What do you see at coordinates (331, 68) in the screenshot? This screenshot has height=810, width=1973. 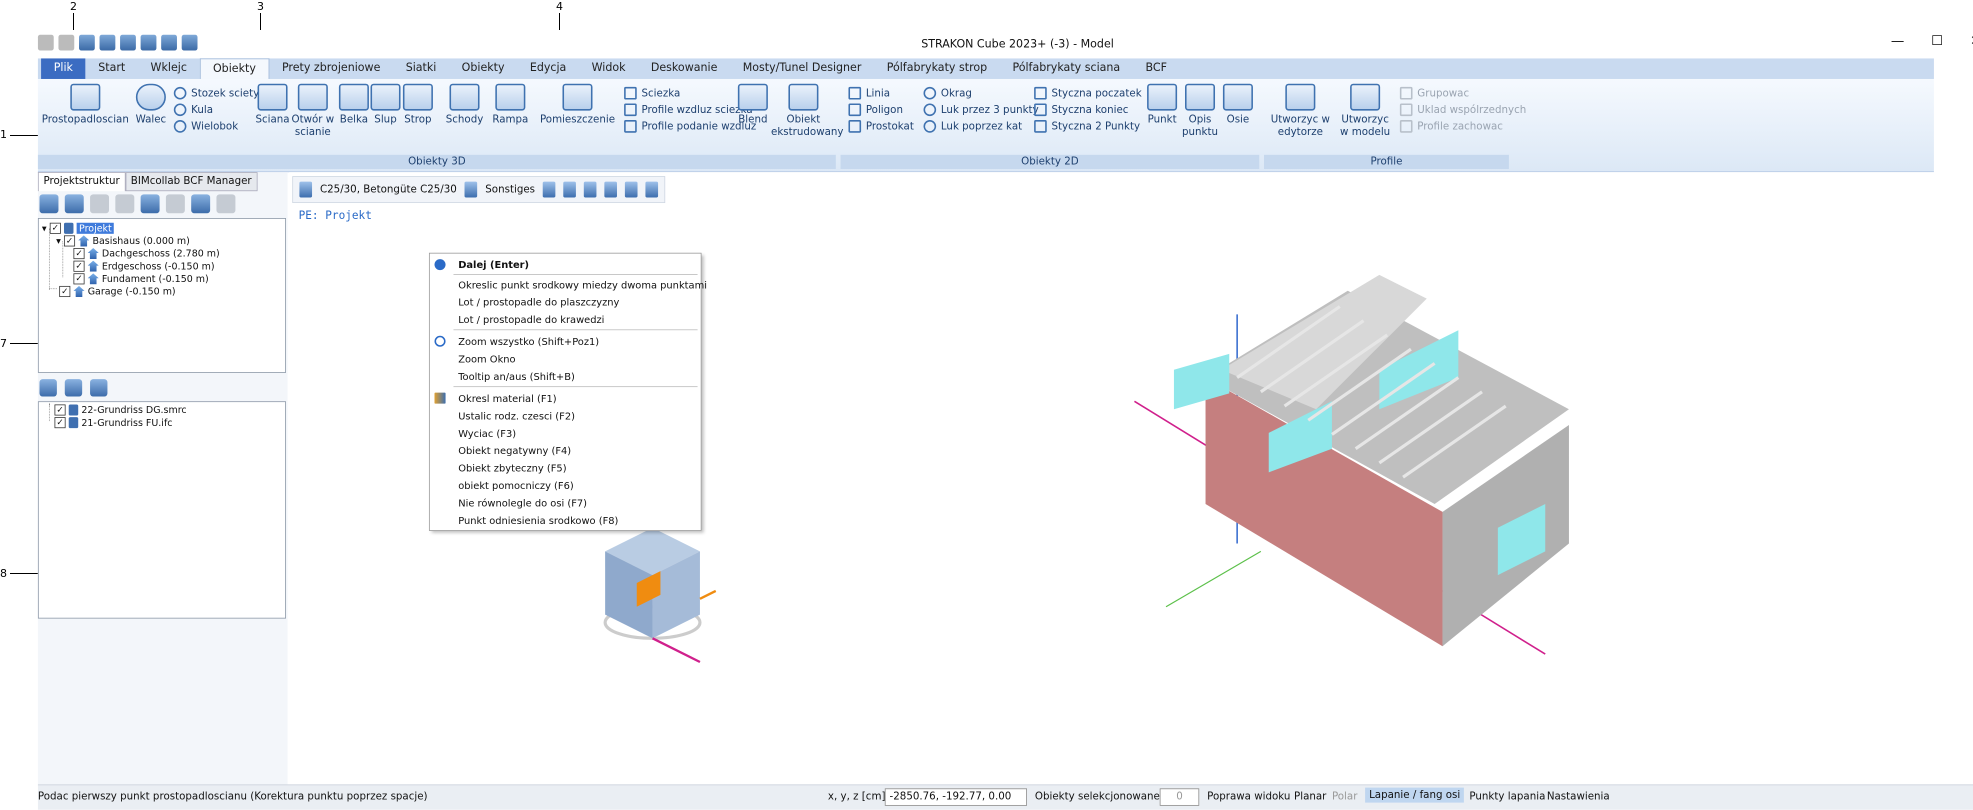 I see `tab-prety: Prety zbrojeniowe` at bounding box center [331, 68].